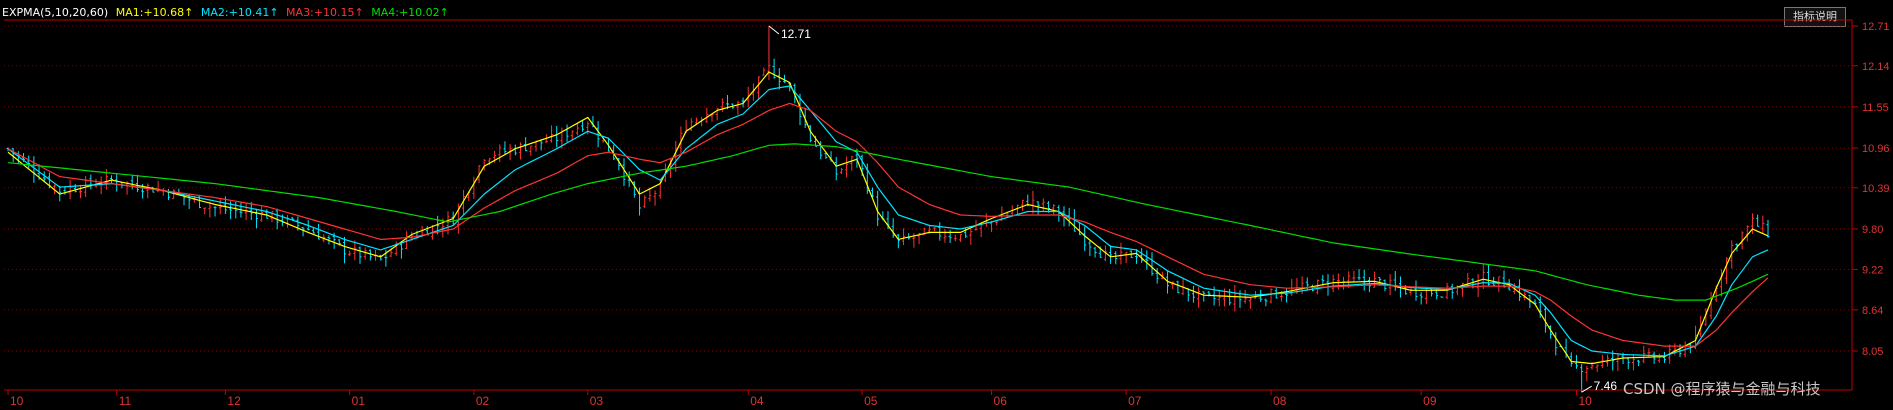  What do you see at coordinates (1872, 311) in the screenshot?
I see `y-tick-label: 8.64` at bounding box center [1872, 311].